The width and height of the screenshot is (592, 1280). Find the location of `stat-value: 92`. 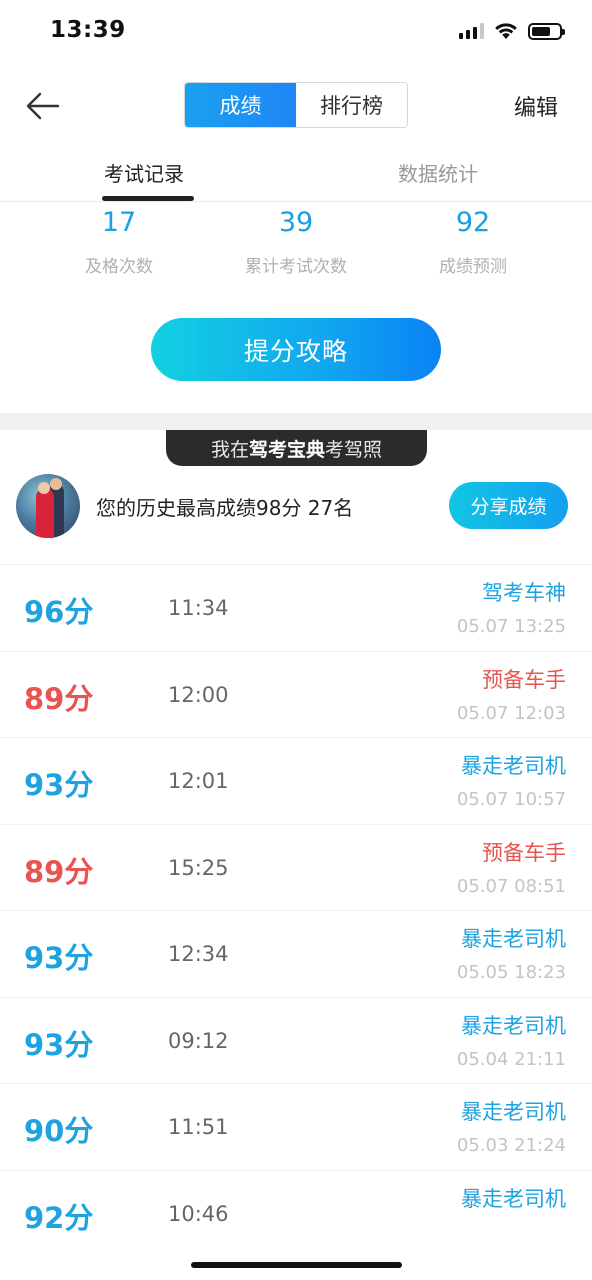

stat-value: 92 is located at coordinates (473, 222).